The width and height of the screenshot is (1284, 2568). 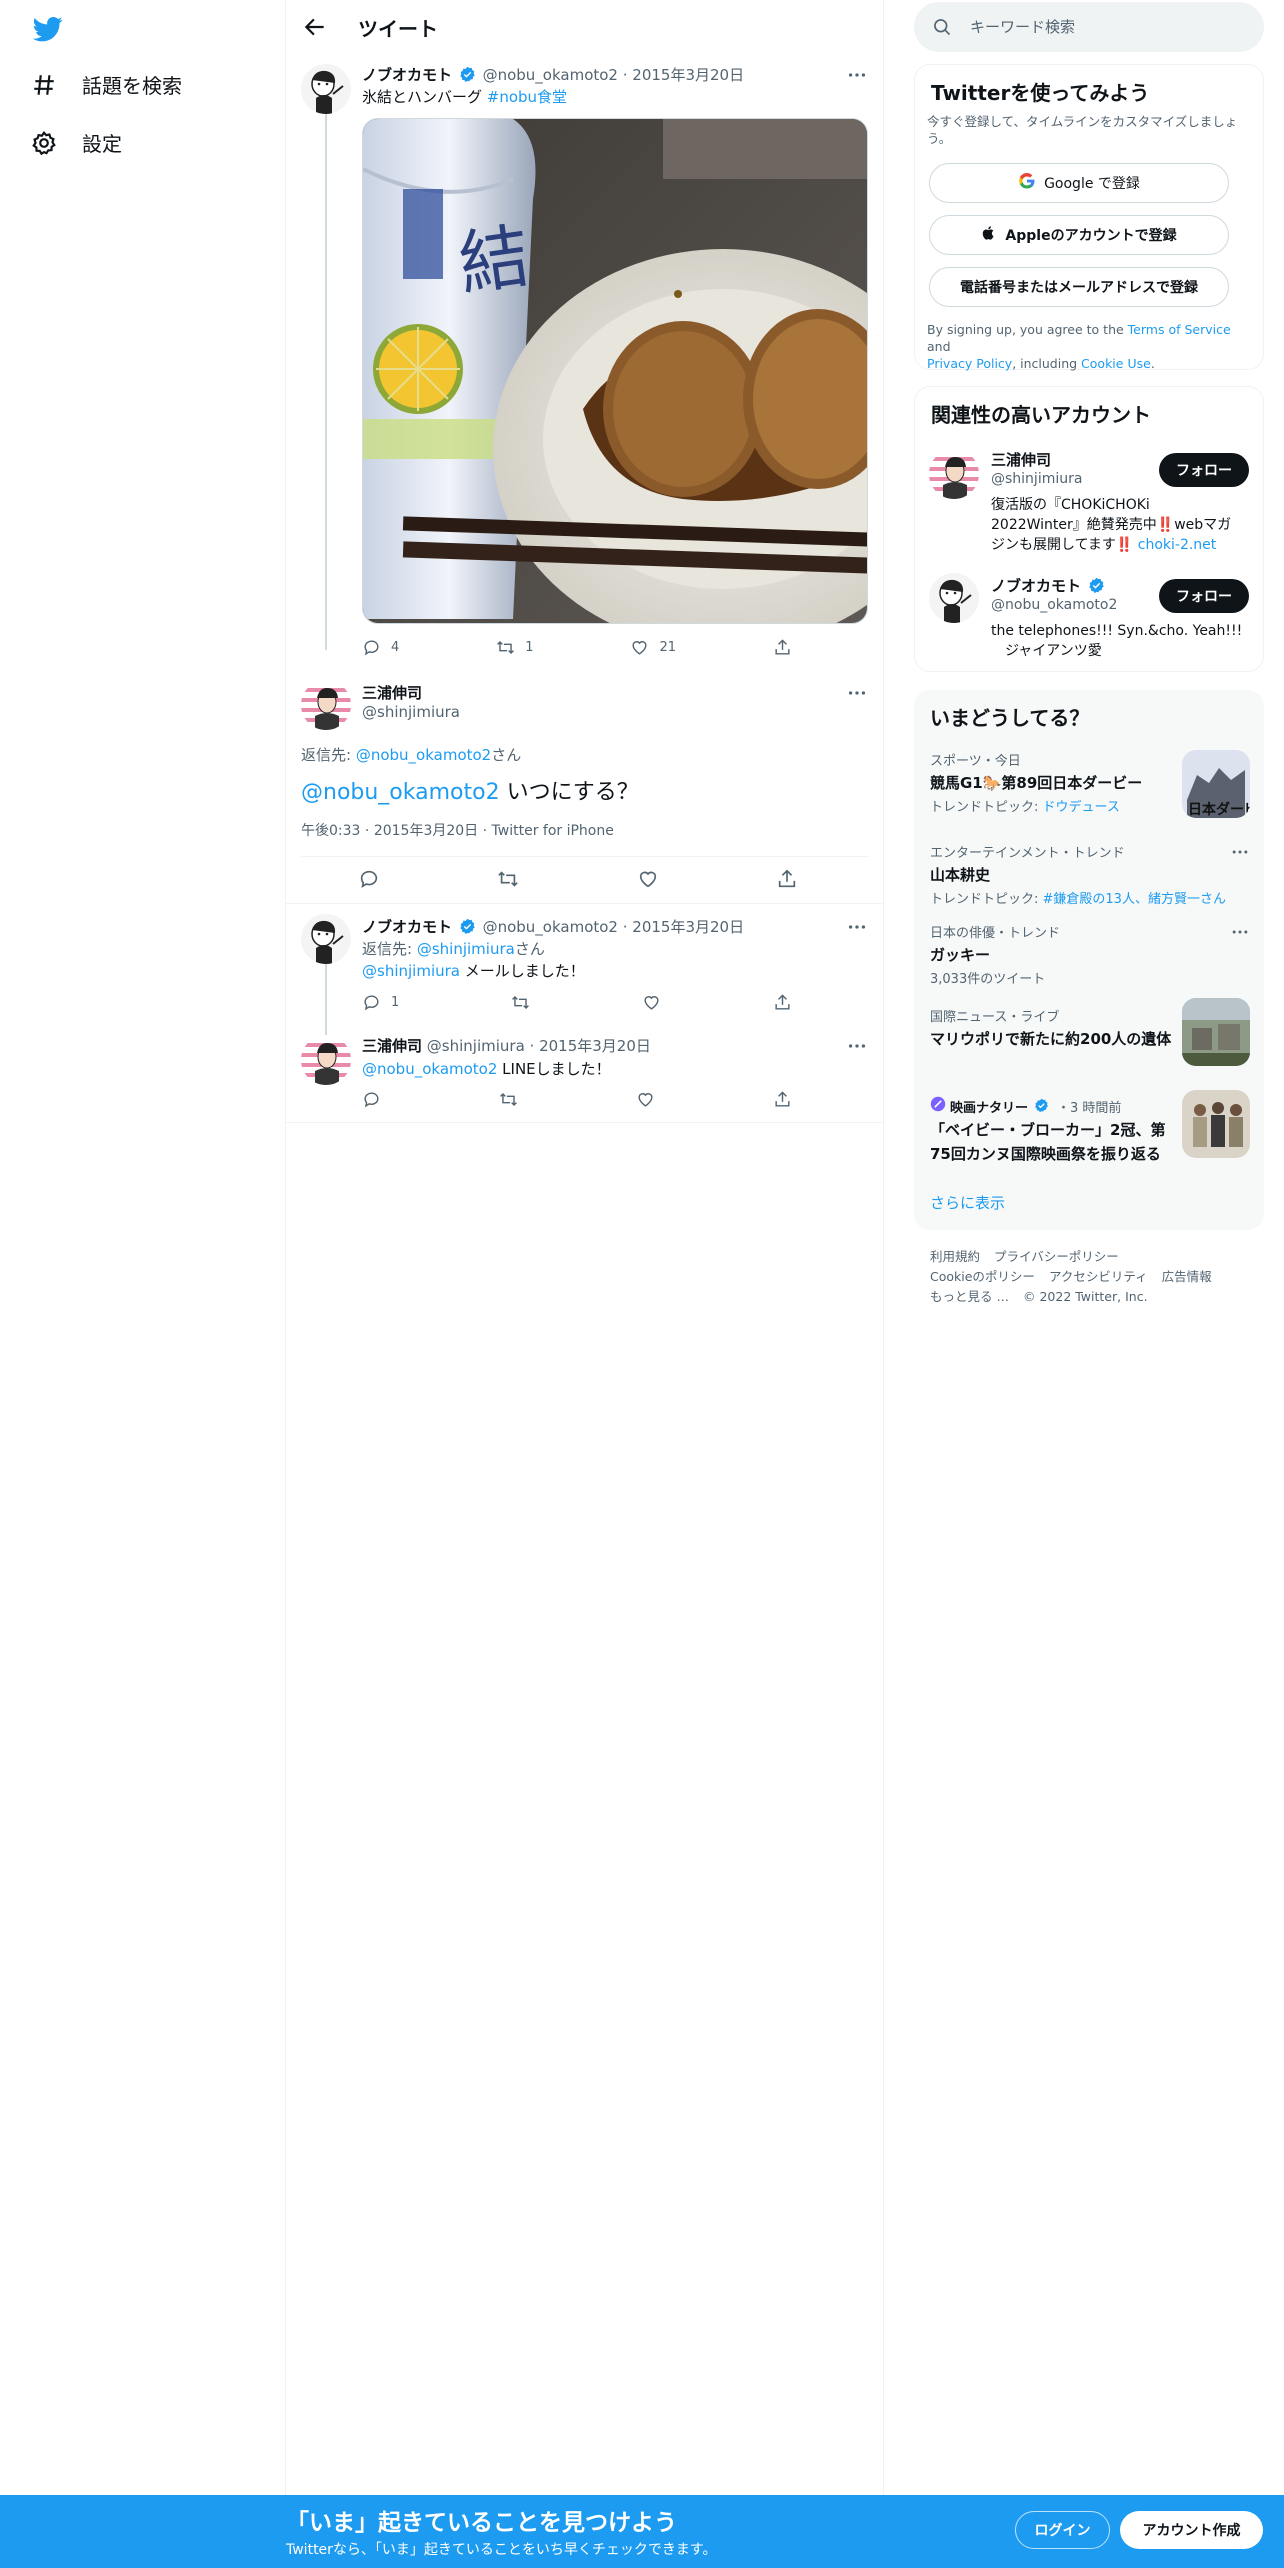 What do you see at coordinates (969, 363) in the screenshot?
I see `privacy-link: Privacy Policy` at bounding box center [969, 363].